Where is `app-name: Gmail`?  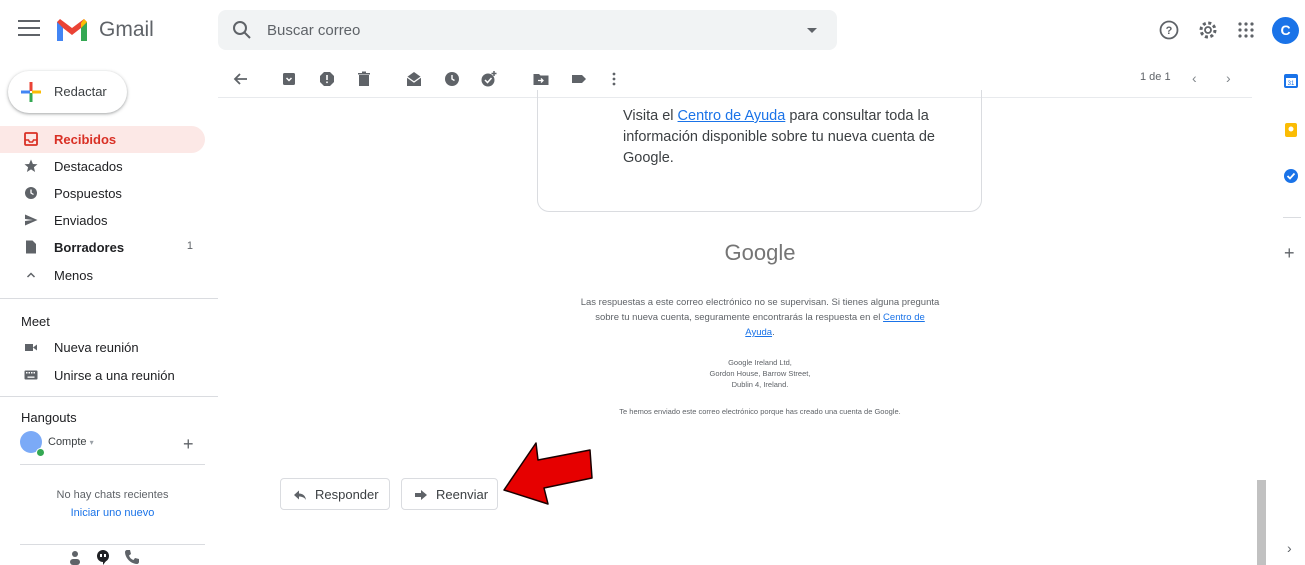 app-name: Gmail is located at coordinates (126, 29).